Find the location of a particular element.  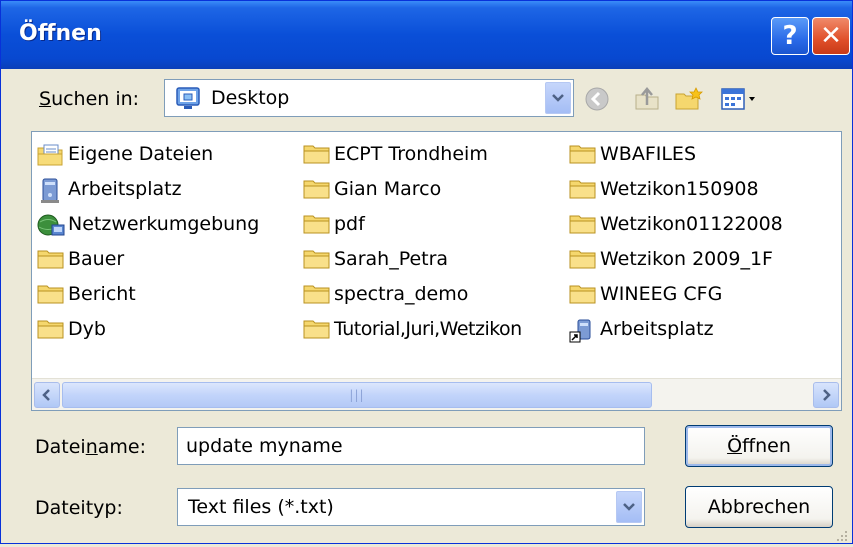

list-item-label: ECPT Trondheim is located at coordinates (411, 154).